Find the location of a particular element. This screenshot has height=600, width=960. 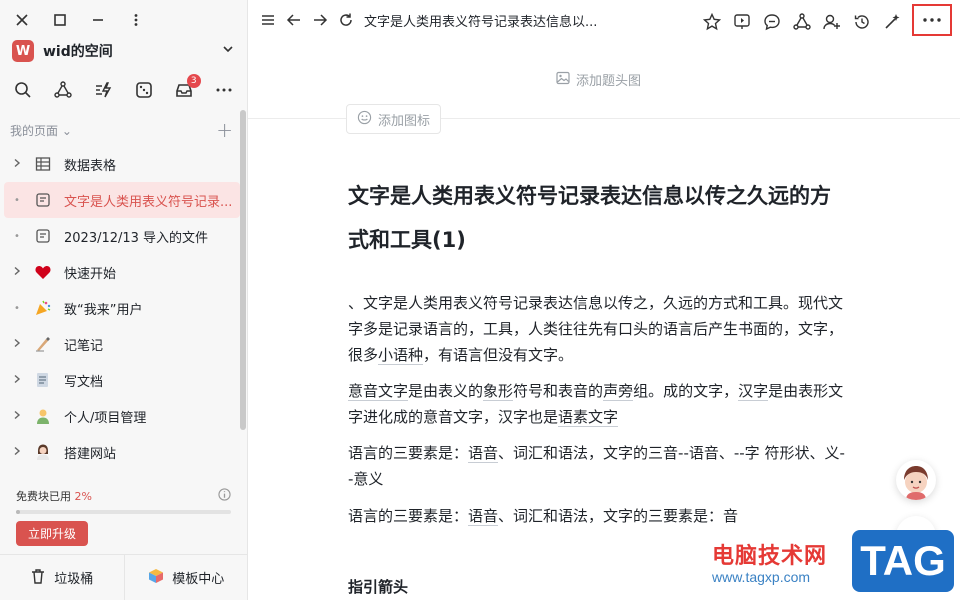

link-xiangxing: 象形 is located at coordinates (498, 391).